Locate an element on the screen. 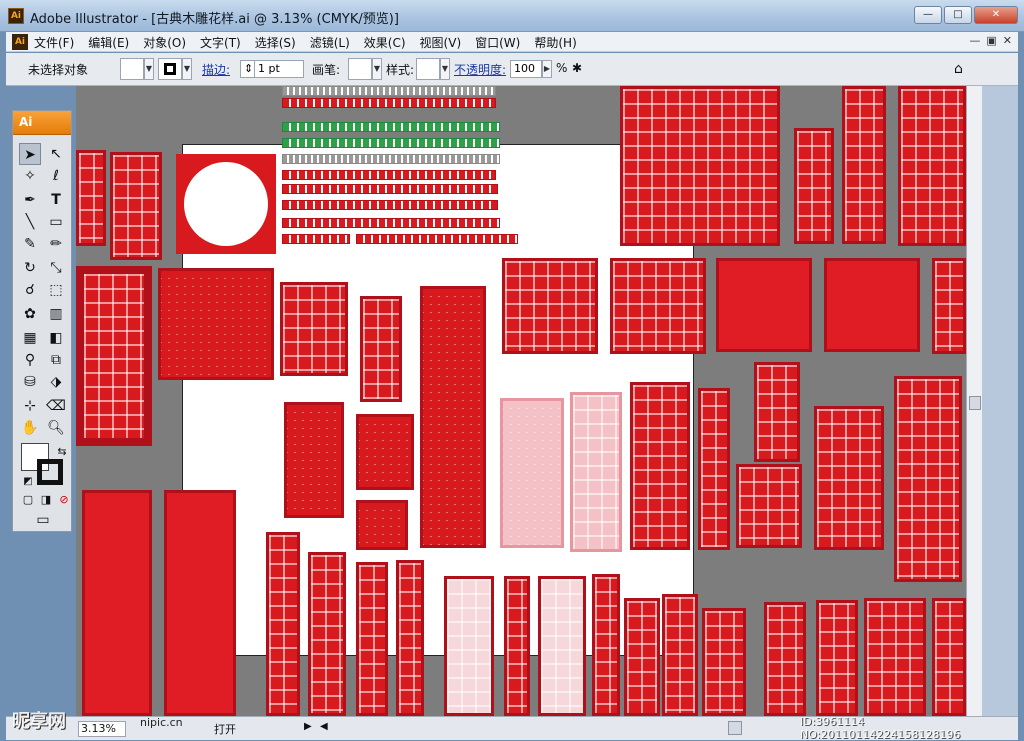 The height and width of the screenshot is (741, 1024). stroke-swatch is located at coordinates (170, 69).